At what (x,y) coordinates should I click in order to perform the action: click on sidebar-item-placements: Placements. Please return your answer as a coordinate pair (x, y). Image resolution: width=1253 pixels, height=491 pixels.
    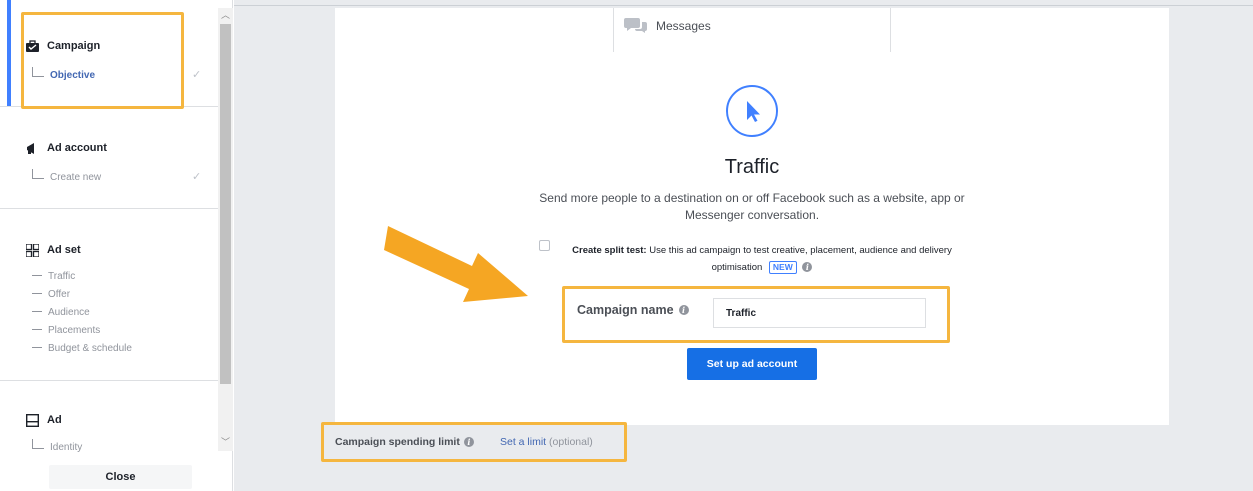
    Looking at the image, I should click on (66, 328).